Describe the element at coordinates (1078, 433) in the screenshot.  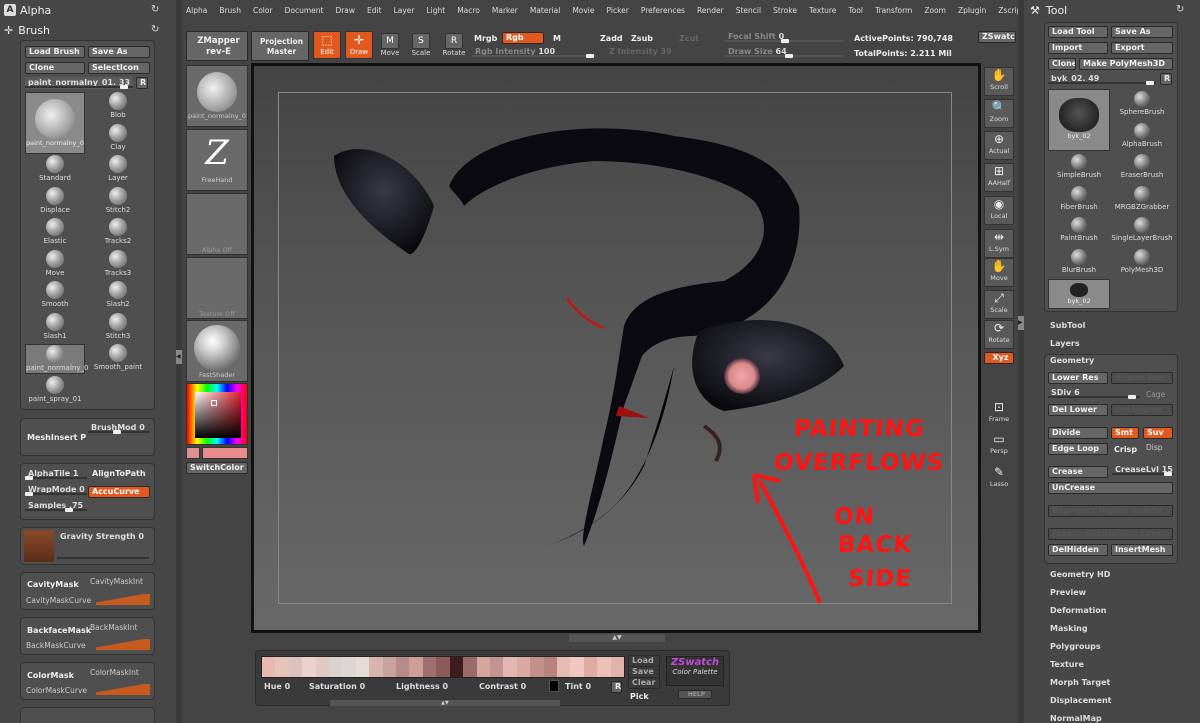
I see `divide-button: Divide` at that location.